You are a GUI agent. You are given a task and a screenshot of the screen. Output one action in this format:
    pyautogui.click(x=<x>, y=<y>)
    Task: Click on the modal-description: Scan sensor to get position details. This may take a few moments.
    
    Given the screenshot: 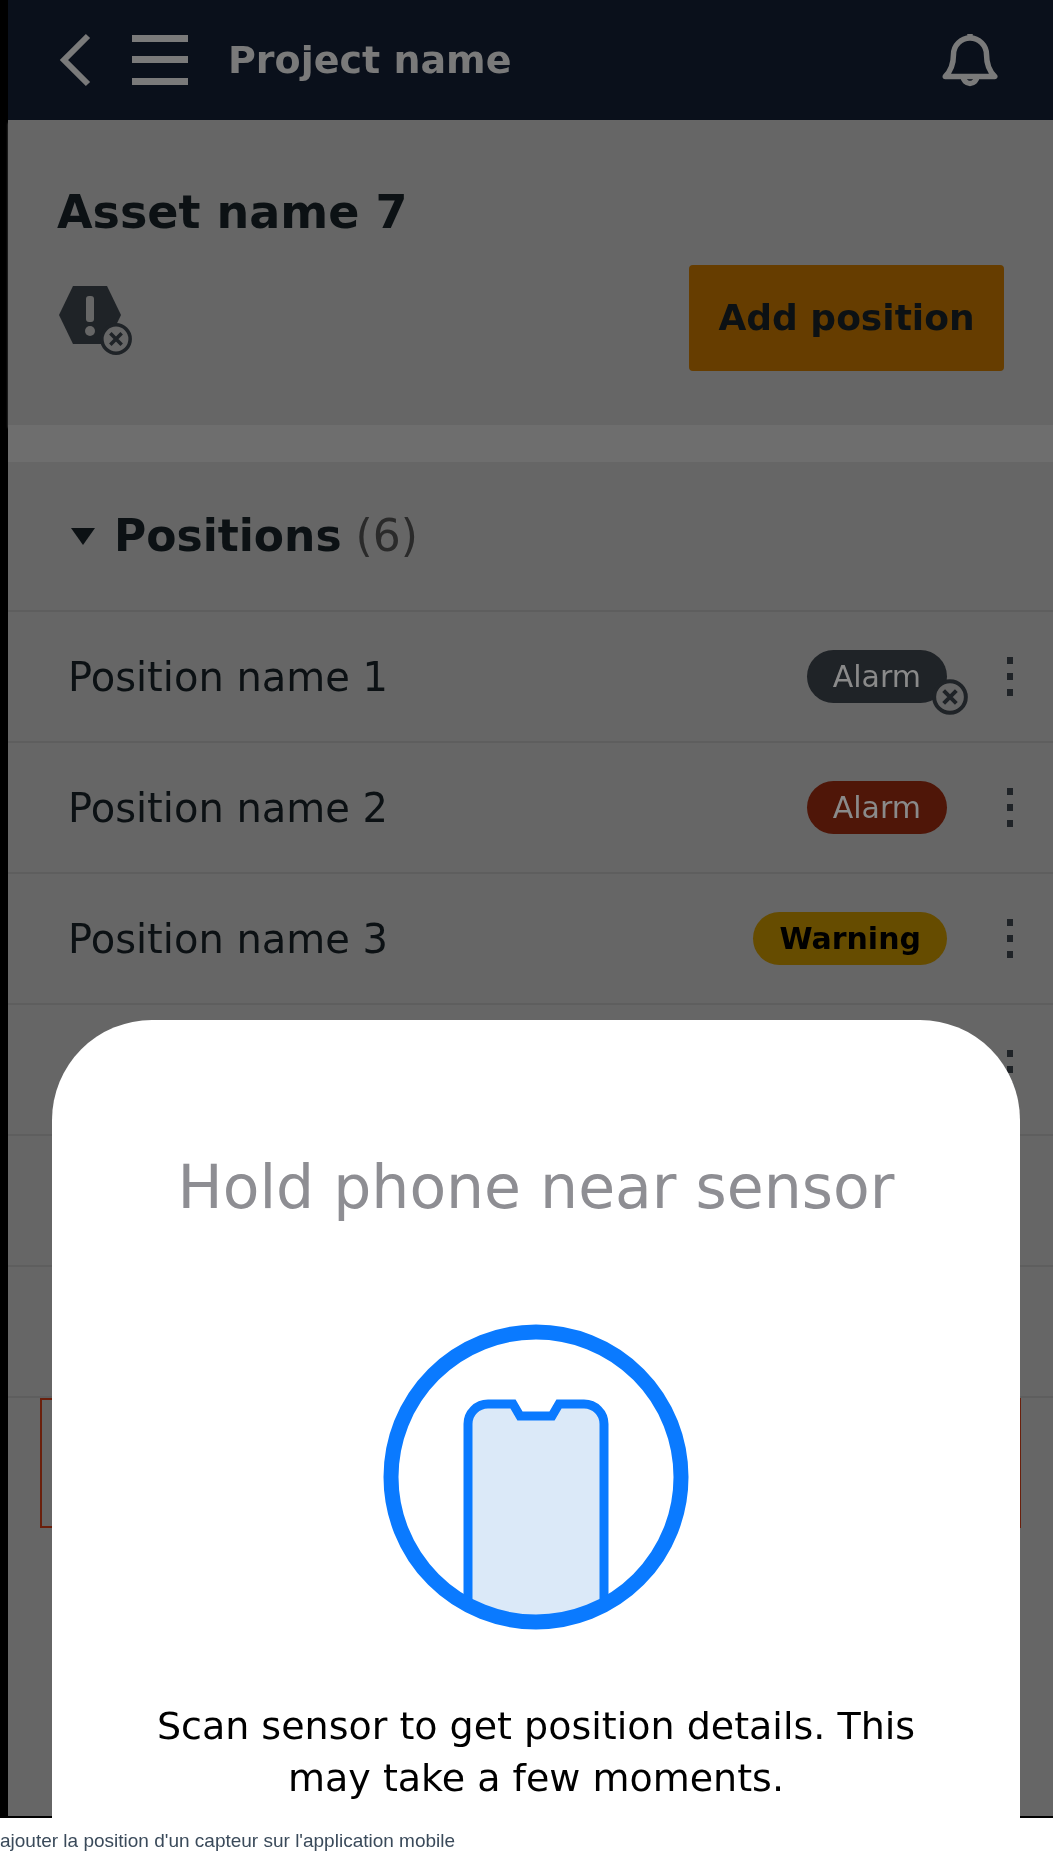 What is the action you would take?
    pyautogui.click(x=536, y=1752)
    